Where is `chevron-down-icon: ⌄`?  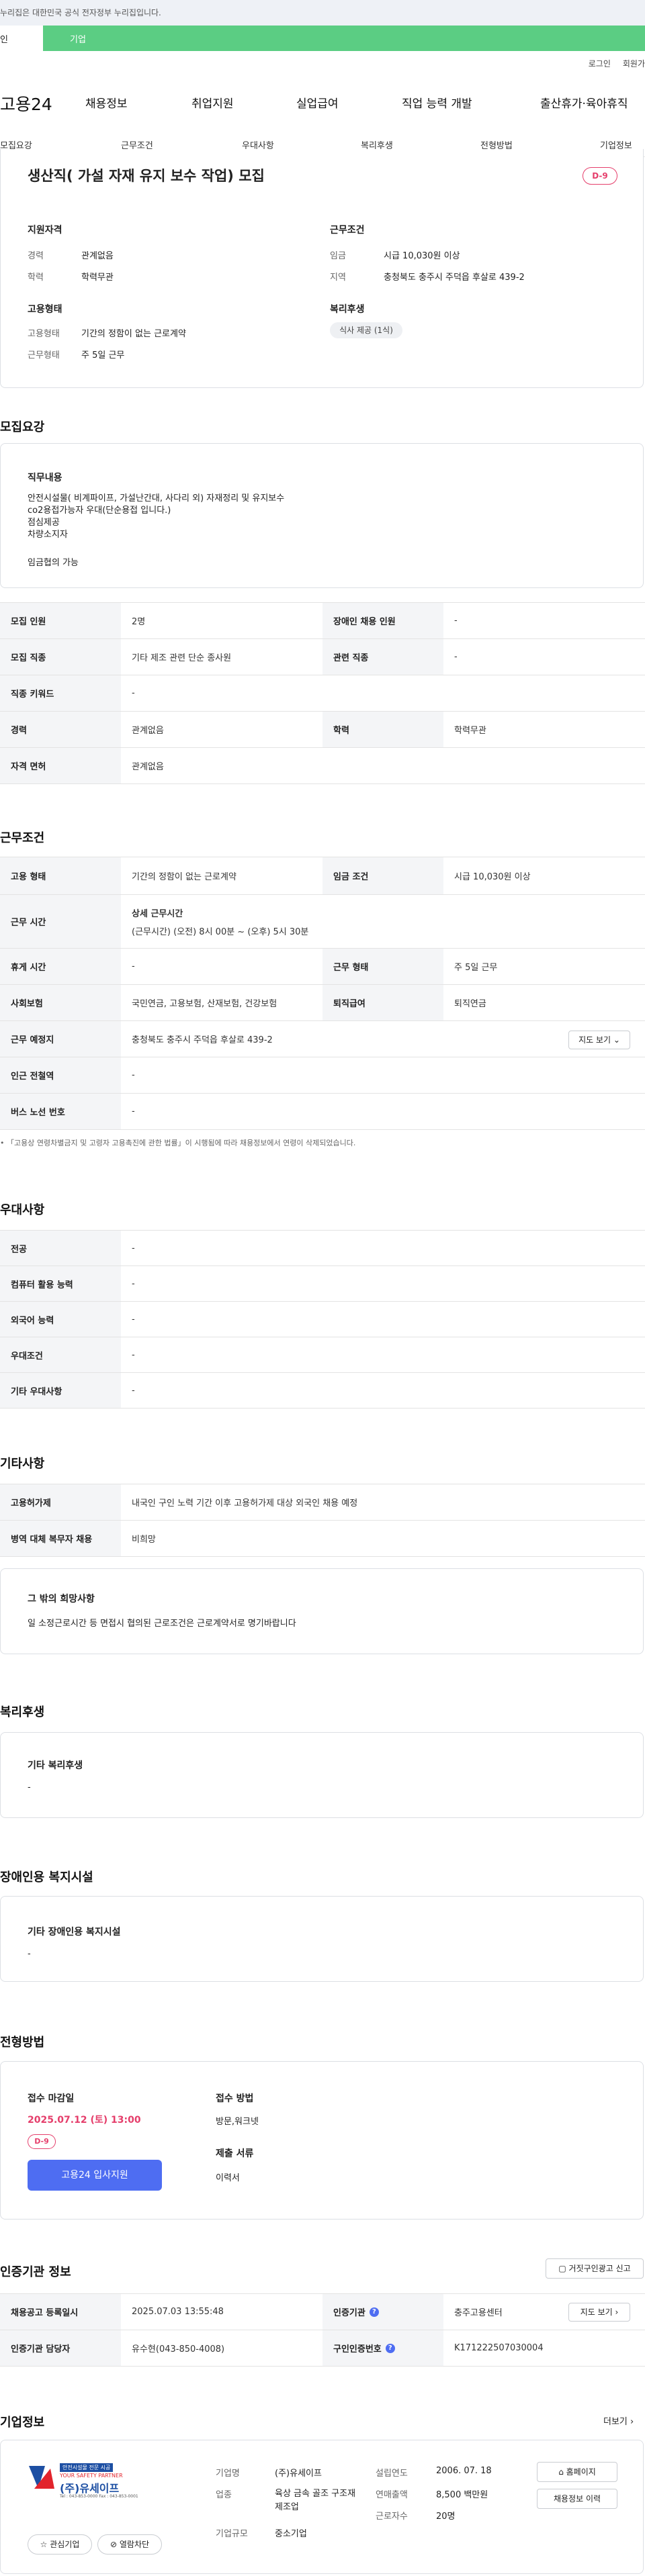 chevron-down-icon: ⌄ is located at coordinates (616, 1040).